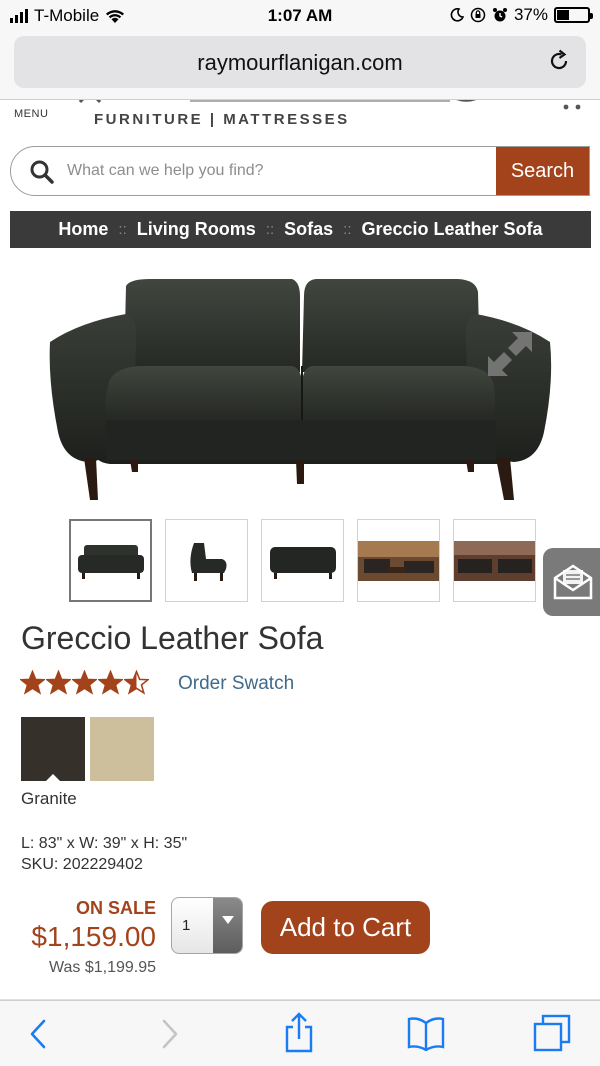 The image size is (600, 1066). I want to click on product-sku: SKU: 202229402, so click(82, 864).